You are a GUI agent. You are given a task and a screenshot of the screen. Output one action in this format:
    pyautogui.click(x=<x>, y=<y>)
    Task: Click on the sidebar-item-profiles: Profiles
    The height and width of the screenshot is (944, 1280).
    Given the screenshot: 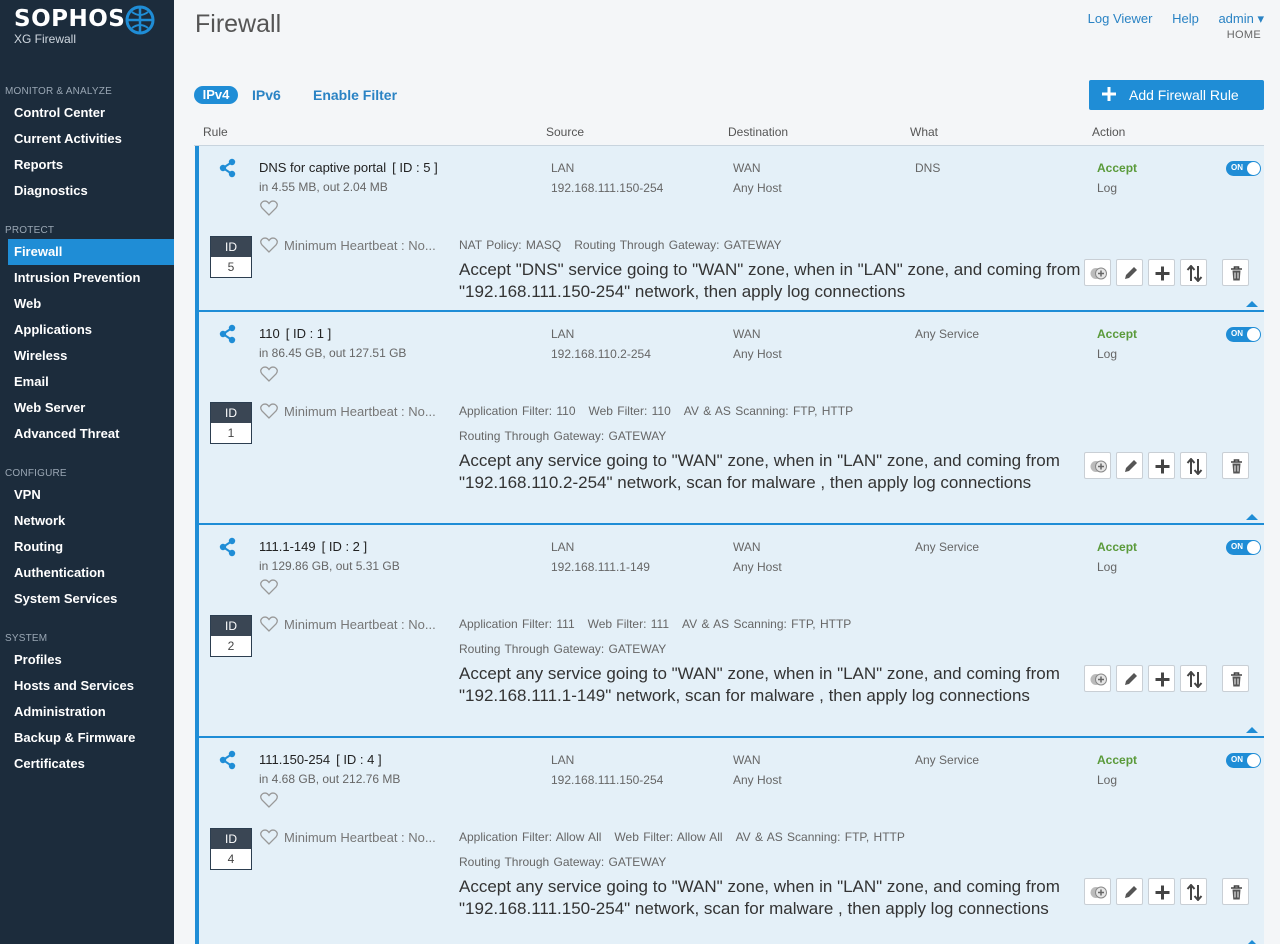 What is the action you would take?
    pyautogui.click(x=87, y=660)
    